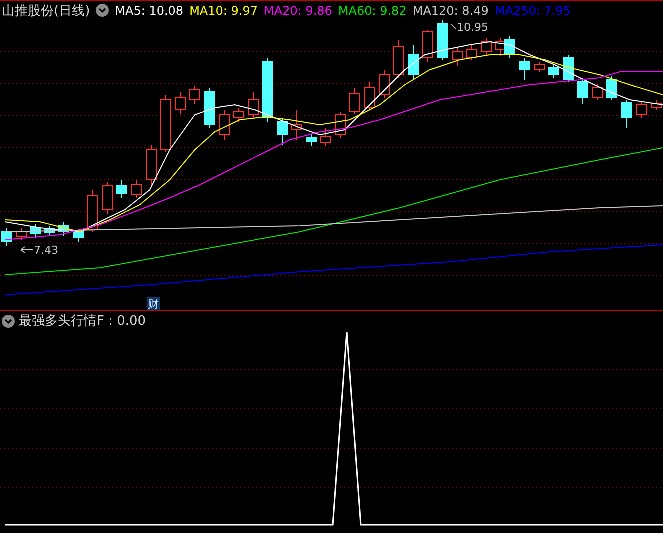  What do you see at coordinates (149, 11) in the screenshot?
I see `moving-average-value: MA5: 10.08` at bounding box center [149, 11].